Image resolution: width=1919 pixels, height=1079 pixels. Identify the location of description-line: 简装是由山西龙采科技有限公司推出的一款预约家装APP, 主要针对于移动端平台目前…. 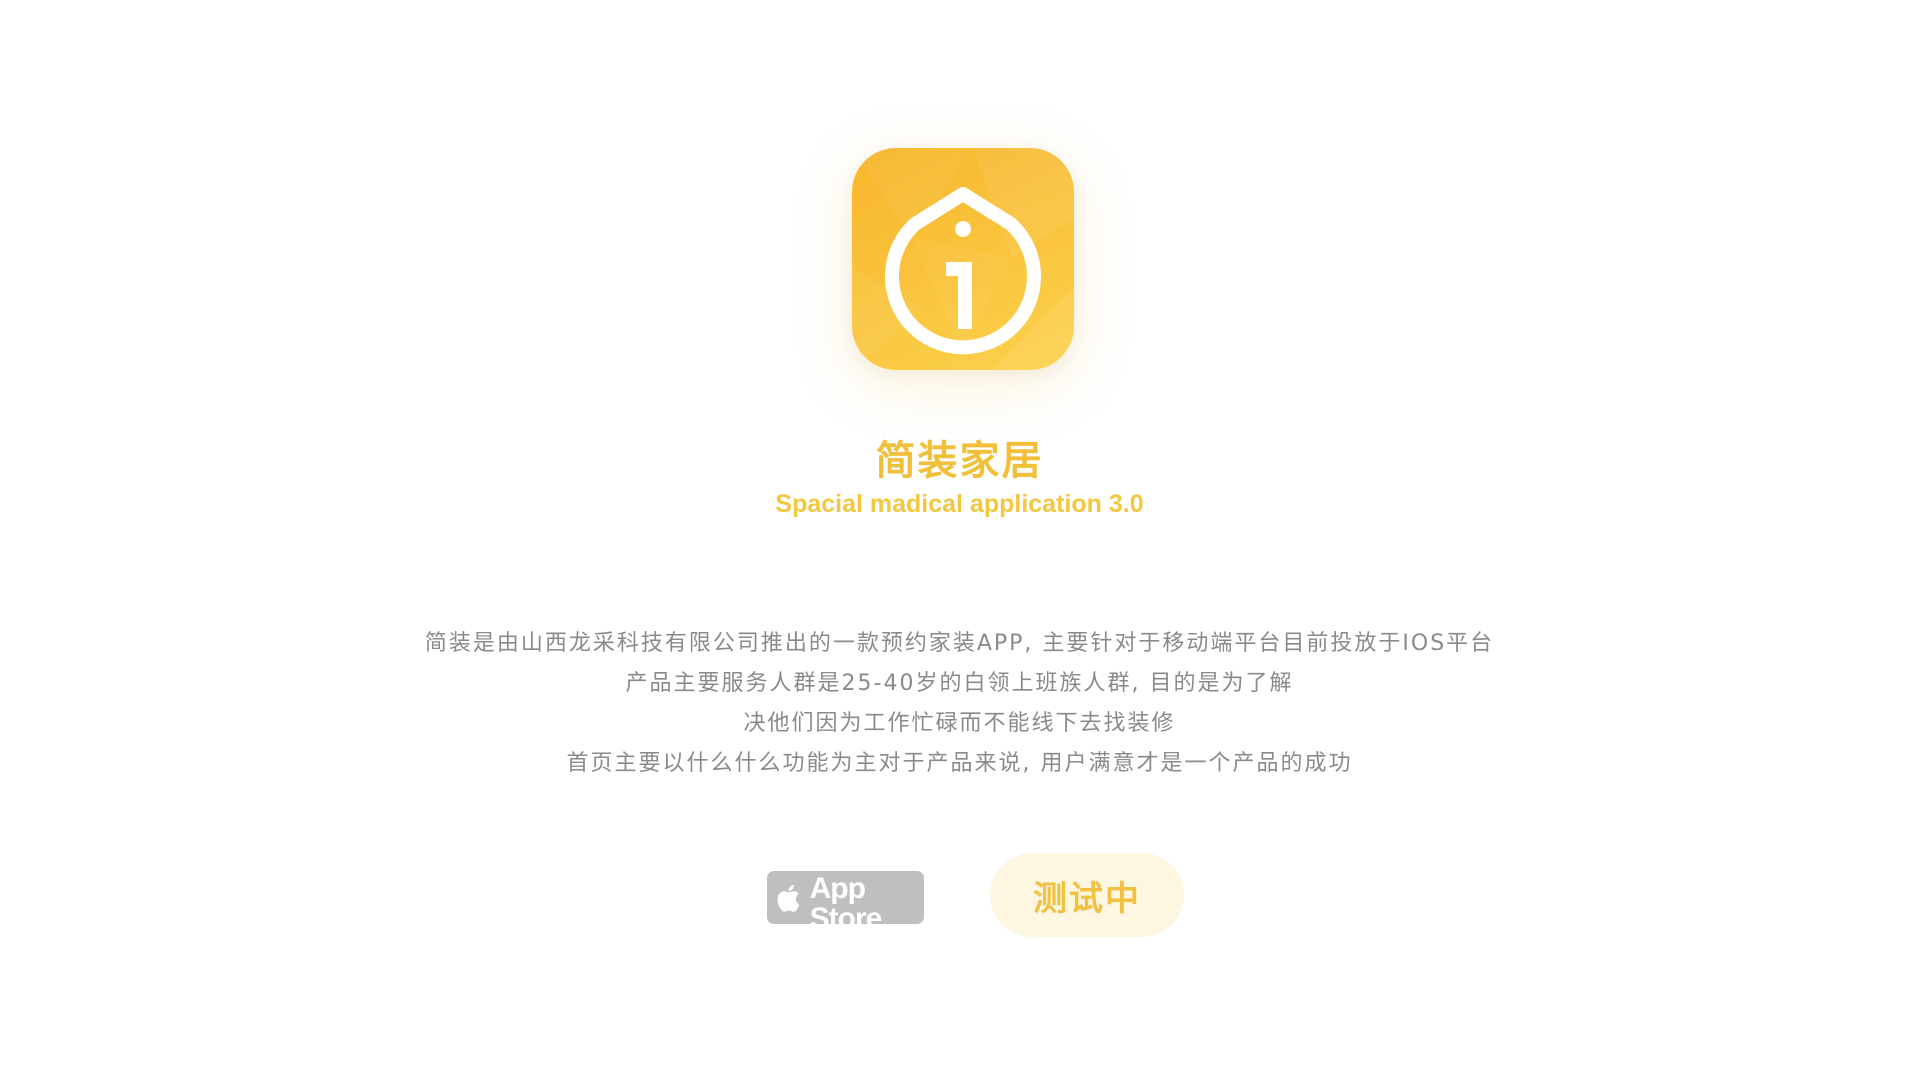
(959, 643).